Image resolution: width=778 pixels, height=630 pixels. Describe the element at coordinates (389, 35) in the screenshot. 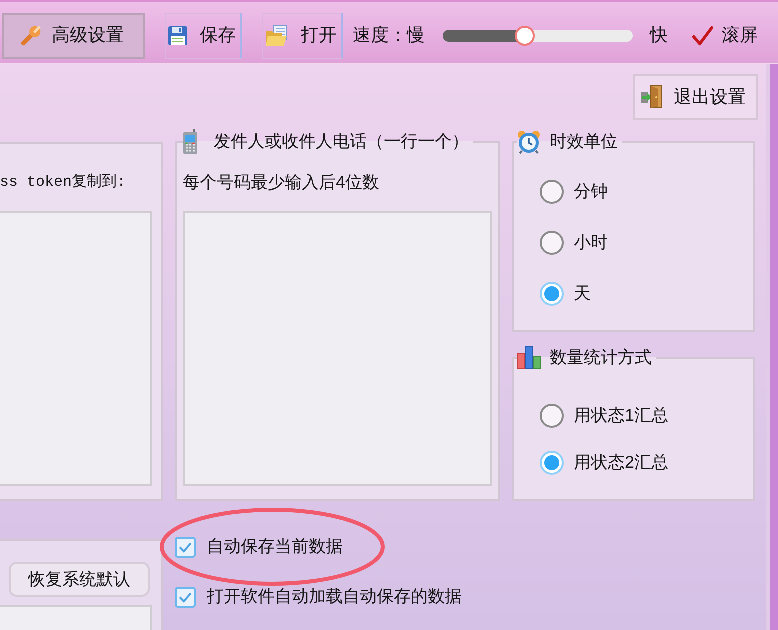

I see `speed-label: 速度：慢` at that location.